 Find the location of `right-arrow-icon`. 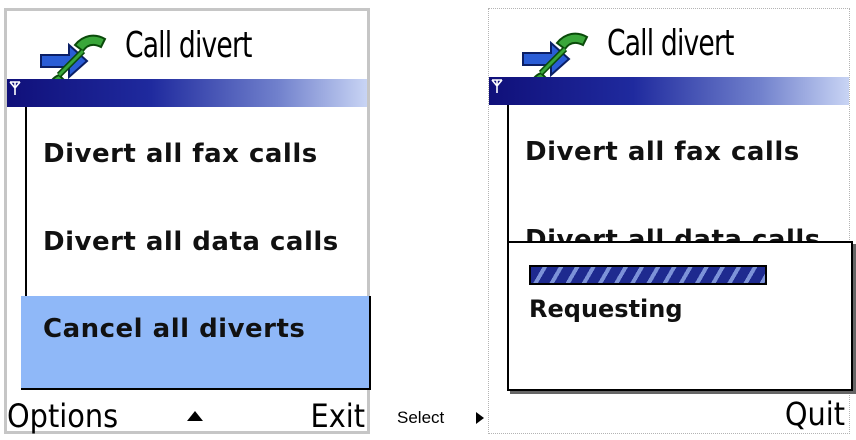

right-arrow-icon is located at coordinates (480, 418).